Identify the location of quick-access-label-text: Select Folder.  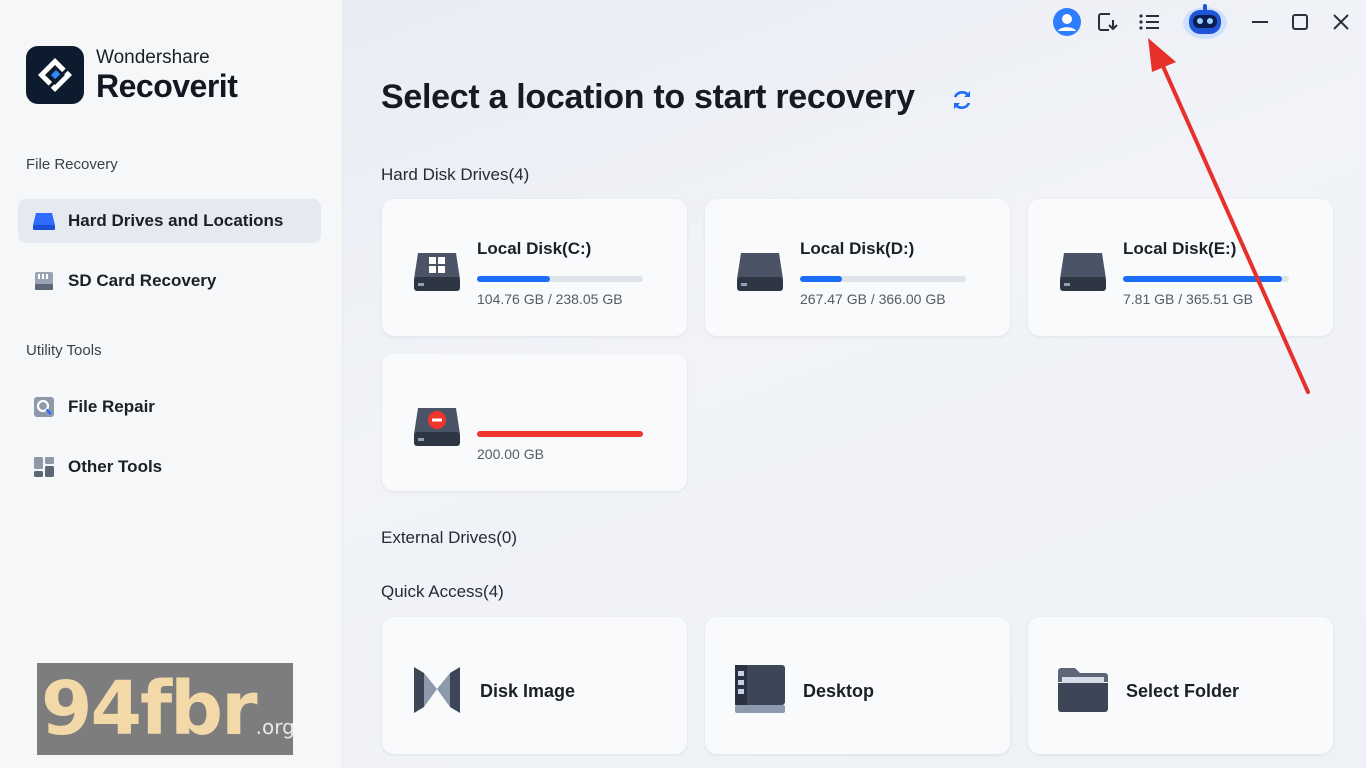
(1183, 691).